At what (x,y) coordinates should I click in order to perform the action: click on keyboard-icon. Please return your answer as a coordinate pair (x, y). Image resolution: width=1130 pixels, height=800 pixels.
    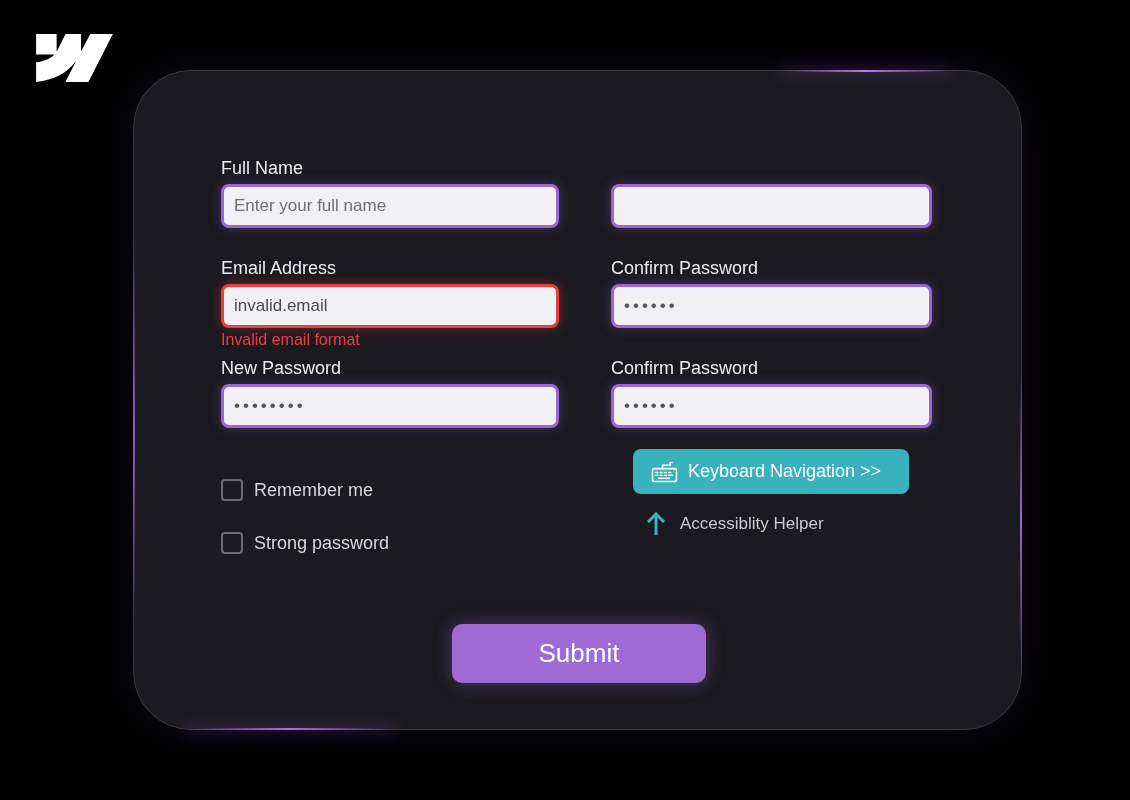
    Looking at the image, I should click on (664, 471).